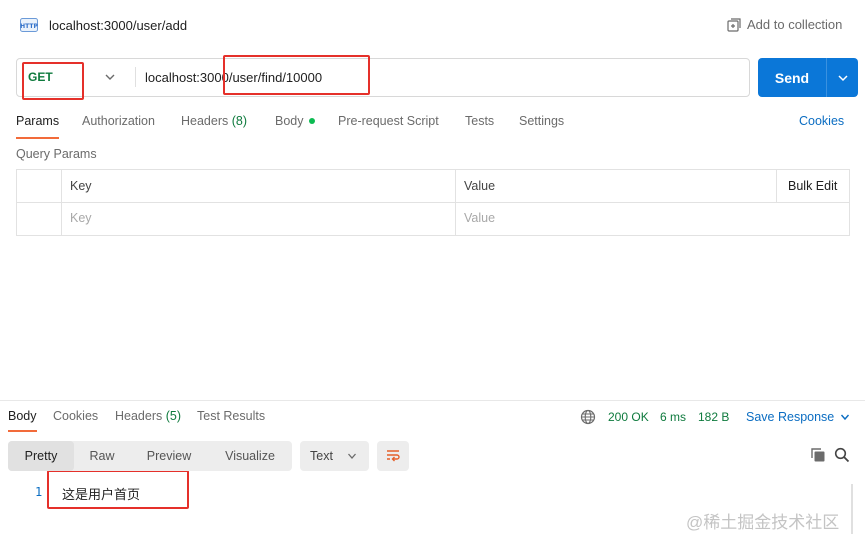 The height and width of the screenshot is (546, 865). I want to click on tab-headers: Headers (8), so click(228, 126).